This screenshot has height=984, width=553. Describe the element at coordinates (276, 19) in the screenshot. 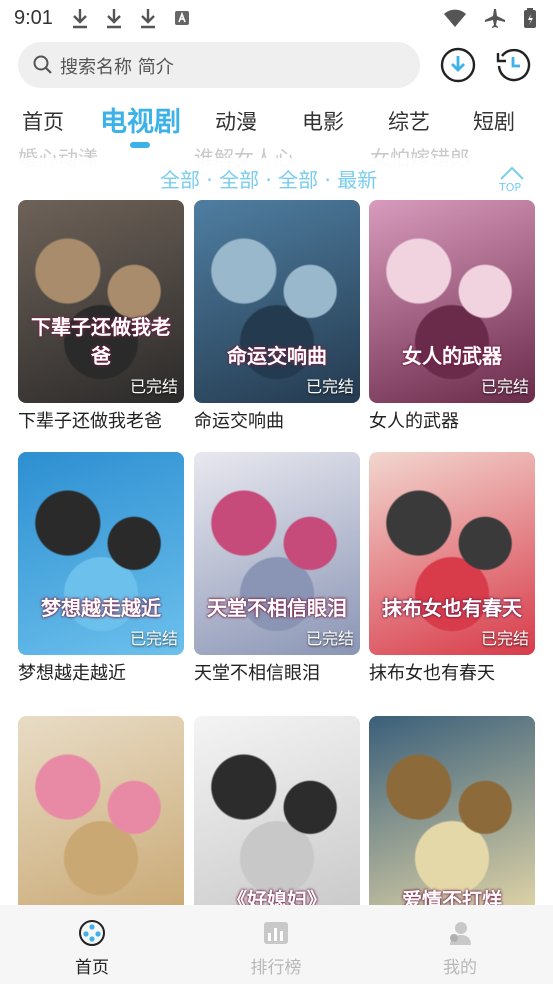

I see `status-bar: 9:01` at that location.